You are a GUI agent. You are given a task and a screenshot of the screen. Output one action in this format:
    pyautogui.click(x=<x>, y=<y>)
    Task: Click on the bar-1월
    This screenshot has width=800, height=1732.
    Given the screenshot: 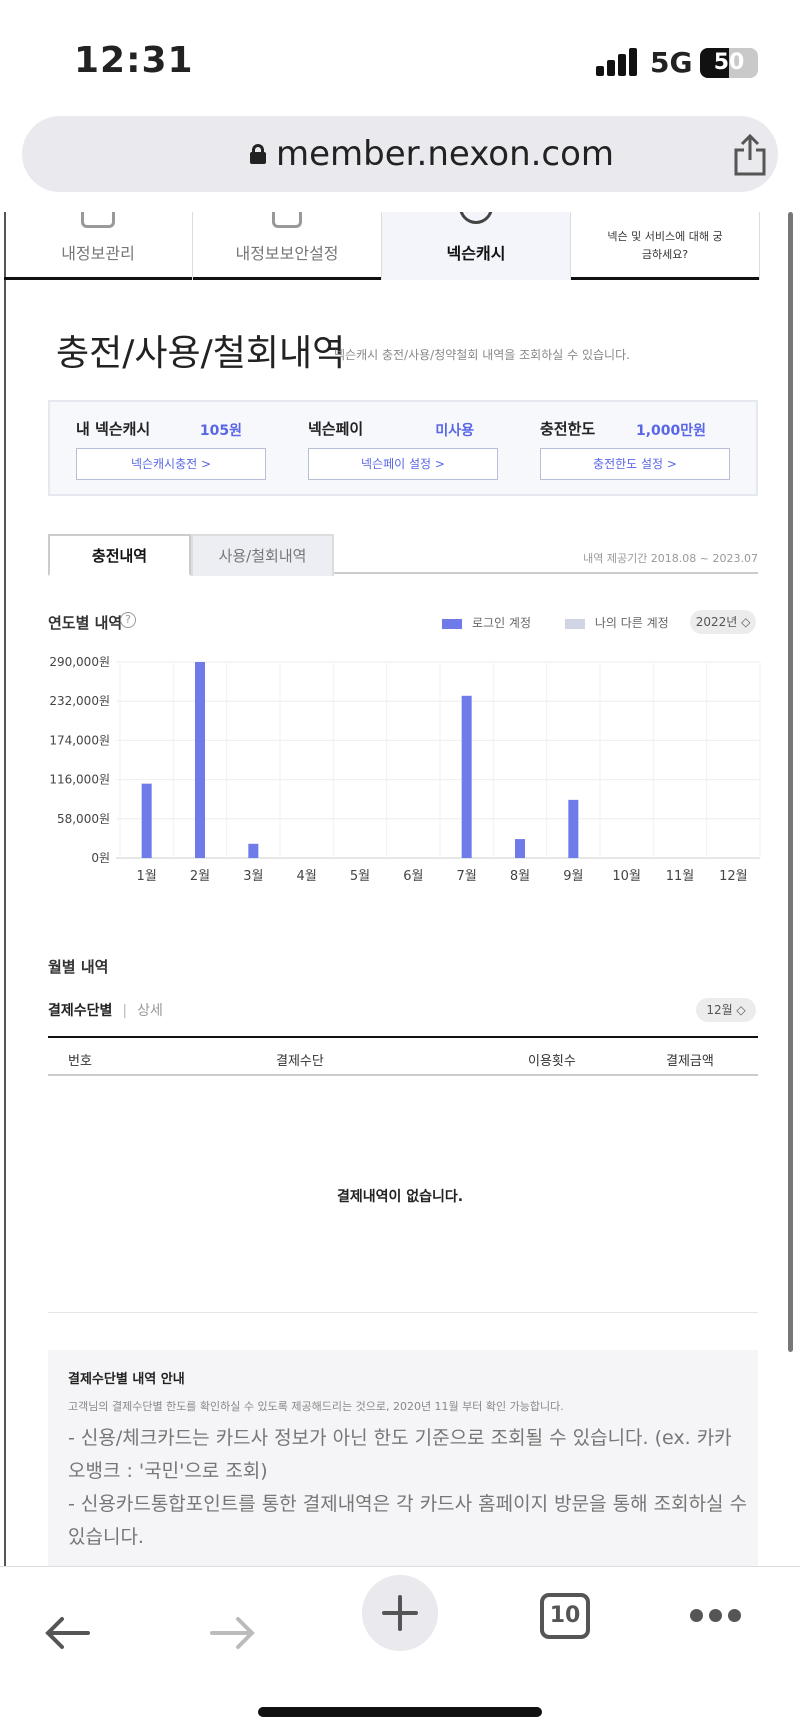 What is the action you would take?
    pyautogui.click(x=146, y=820)
    